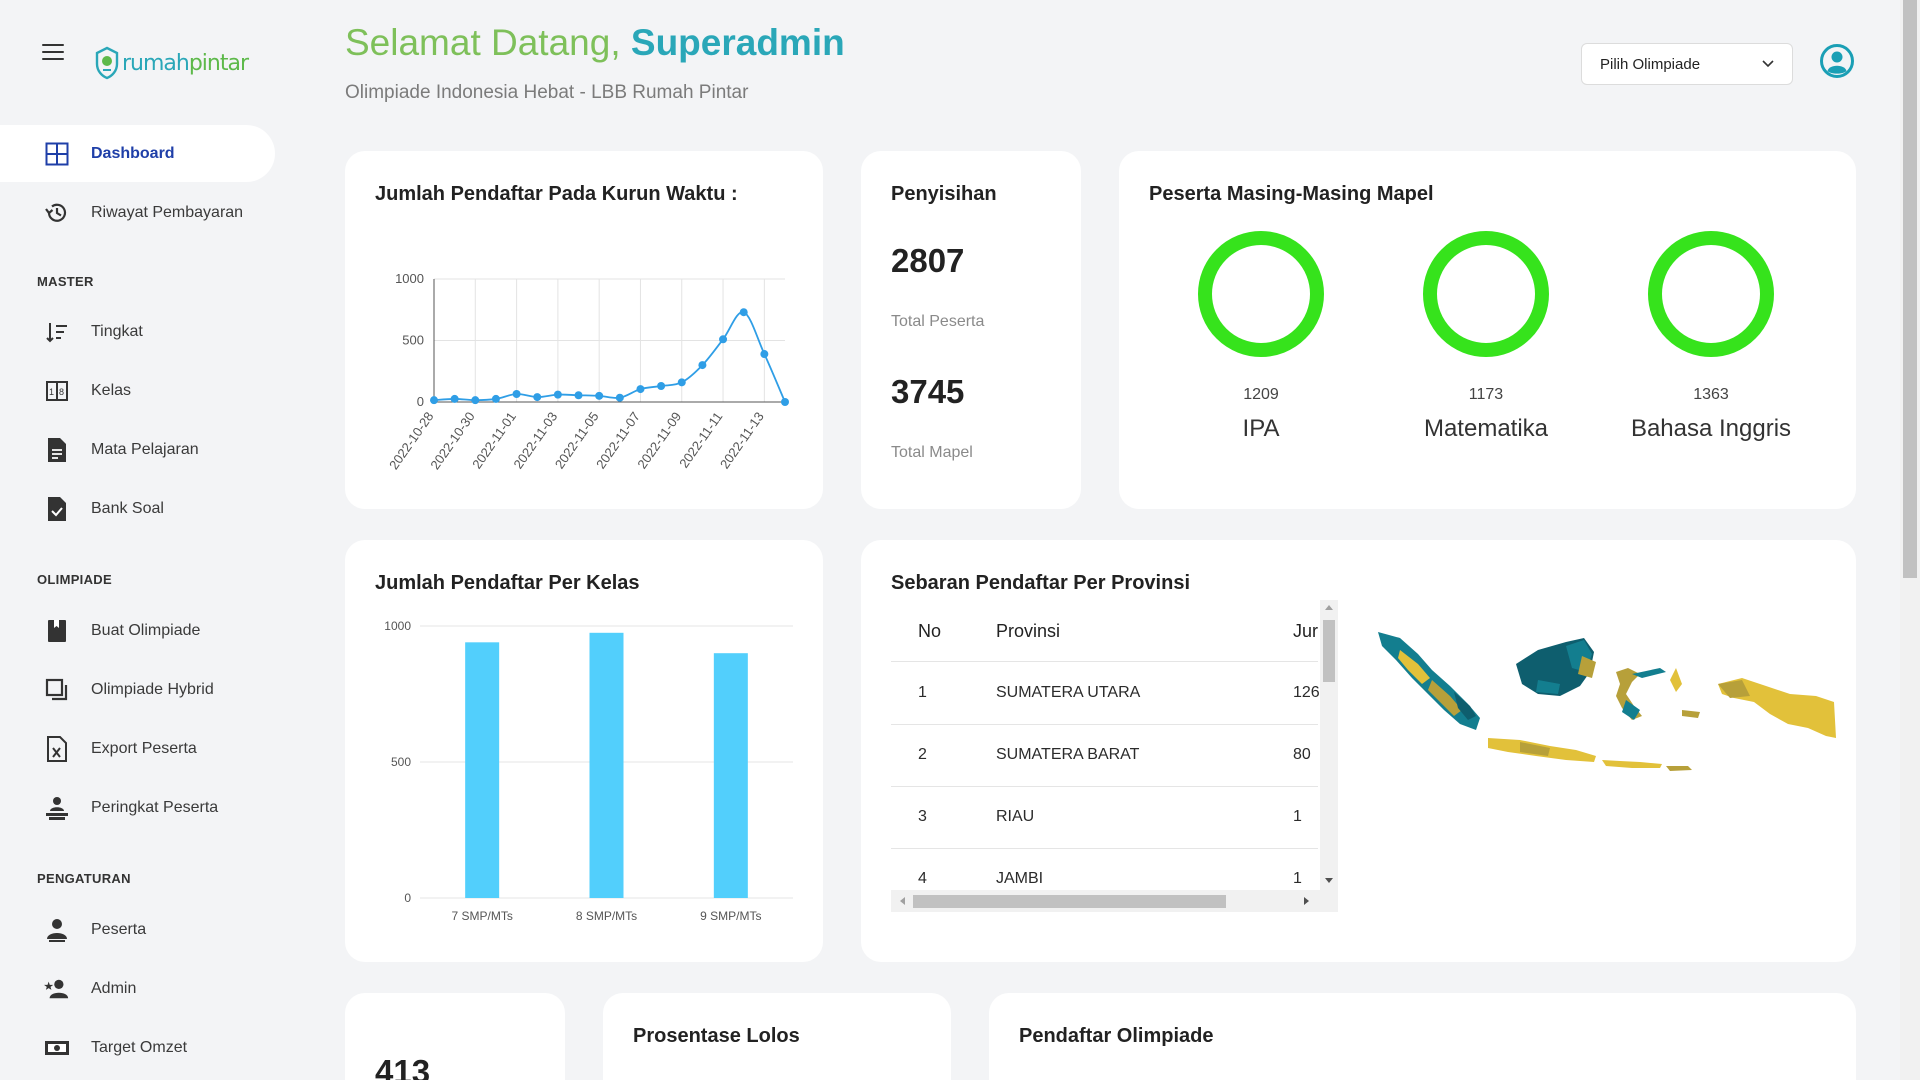 The height and width of the screenshot is (1080, 1920). What do you see at coordinates (57, 450) in the screenshot?
I see `document-icon` at bounding box center [57, 450].